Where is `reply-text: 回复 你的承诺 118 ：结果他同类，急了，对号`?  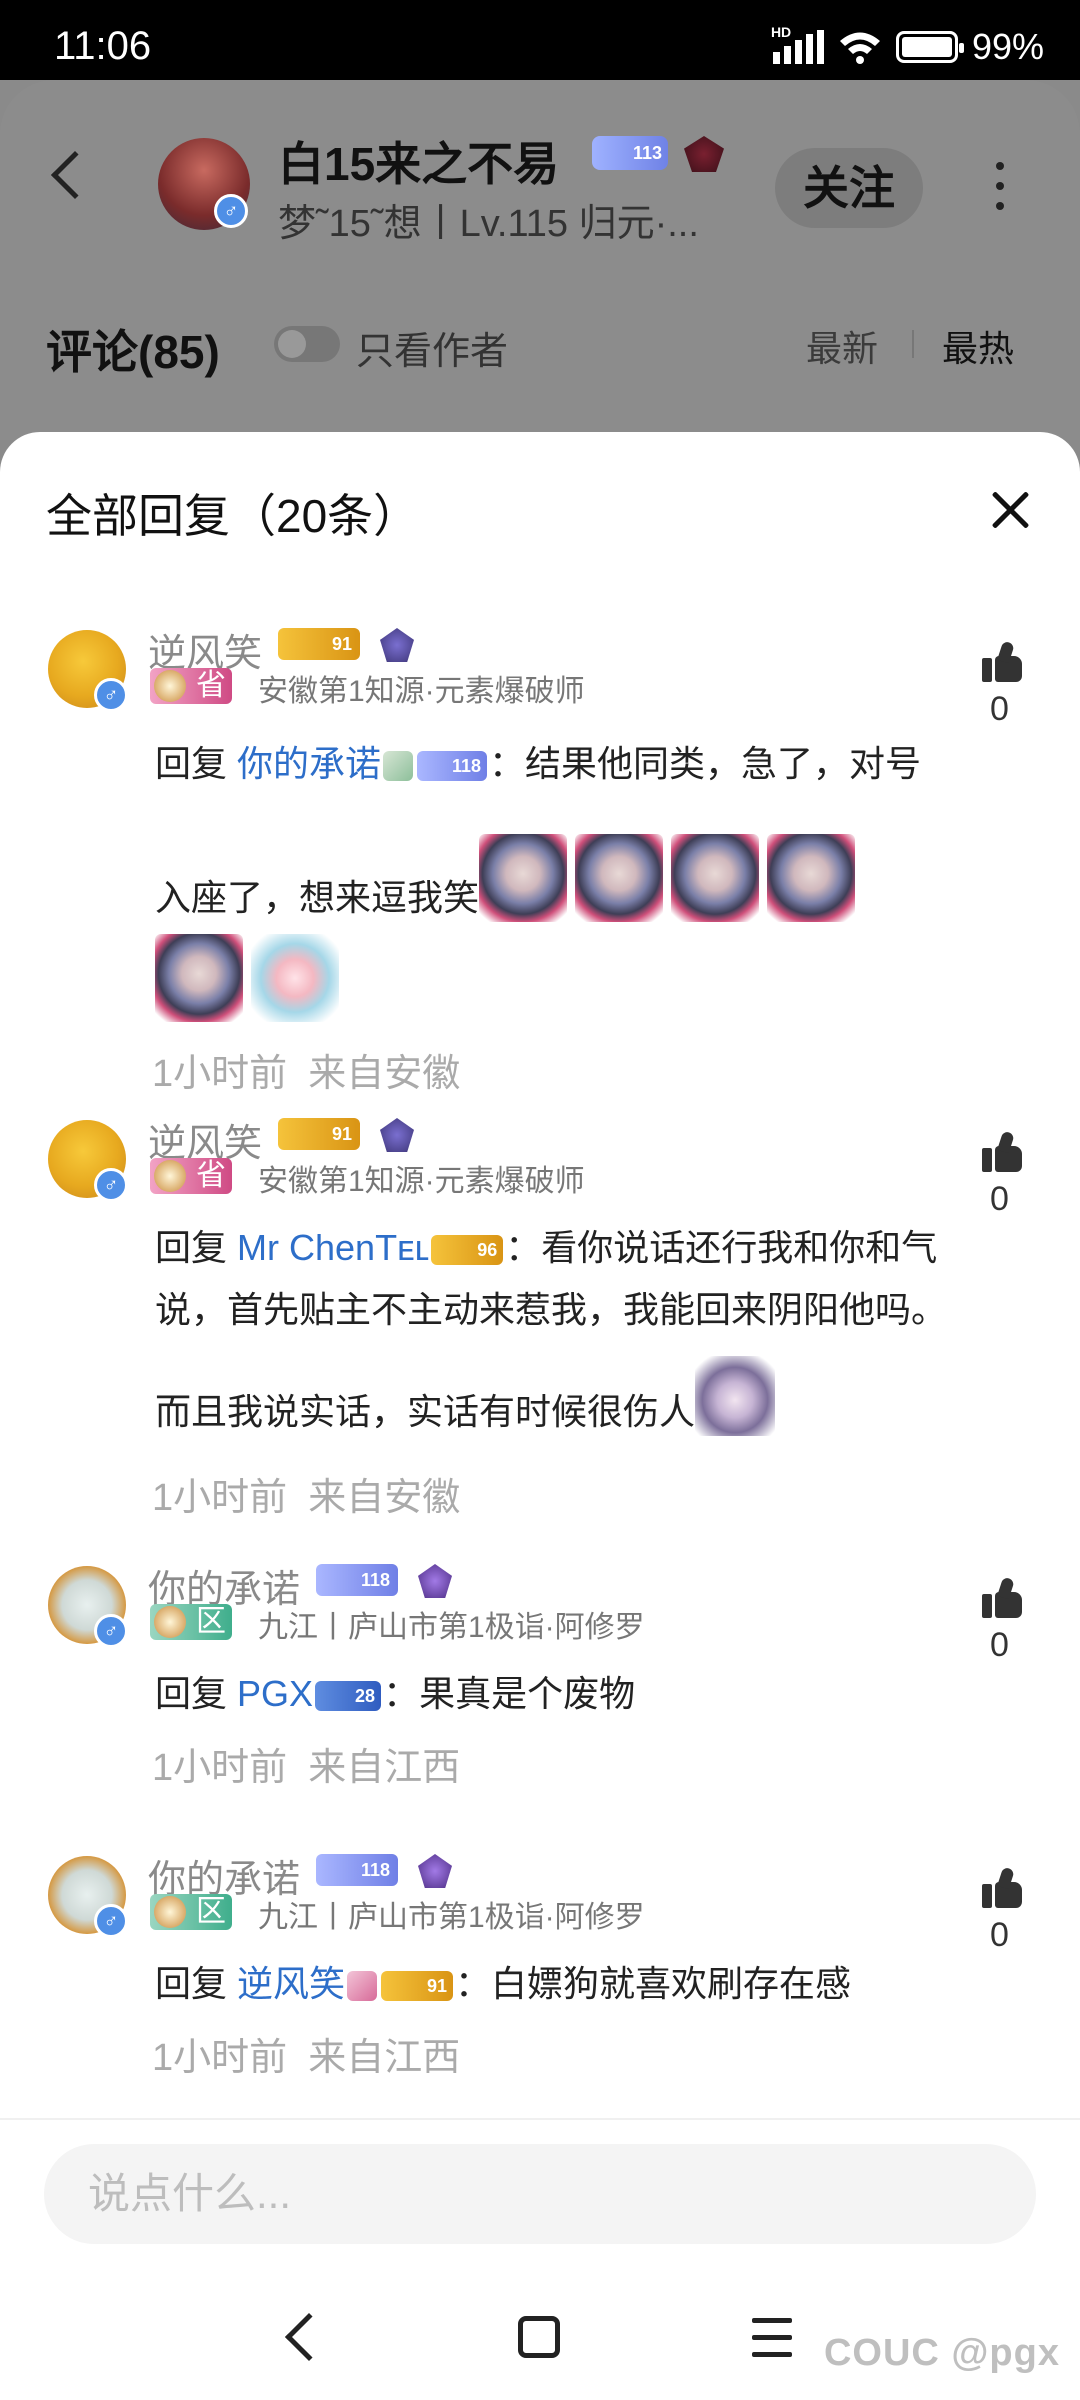
reply-text: 回复 你的承诺 118 ：结果他同类，急了，对号 is located at coordinates (555, 764).